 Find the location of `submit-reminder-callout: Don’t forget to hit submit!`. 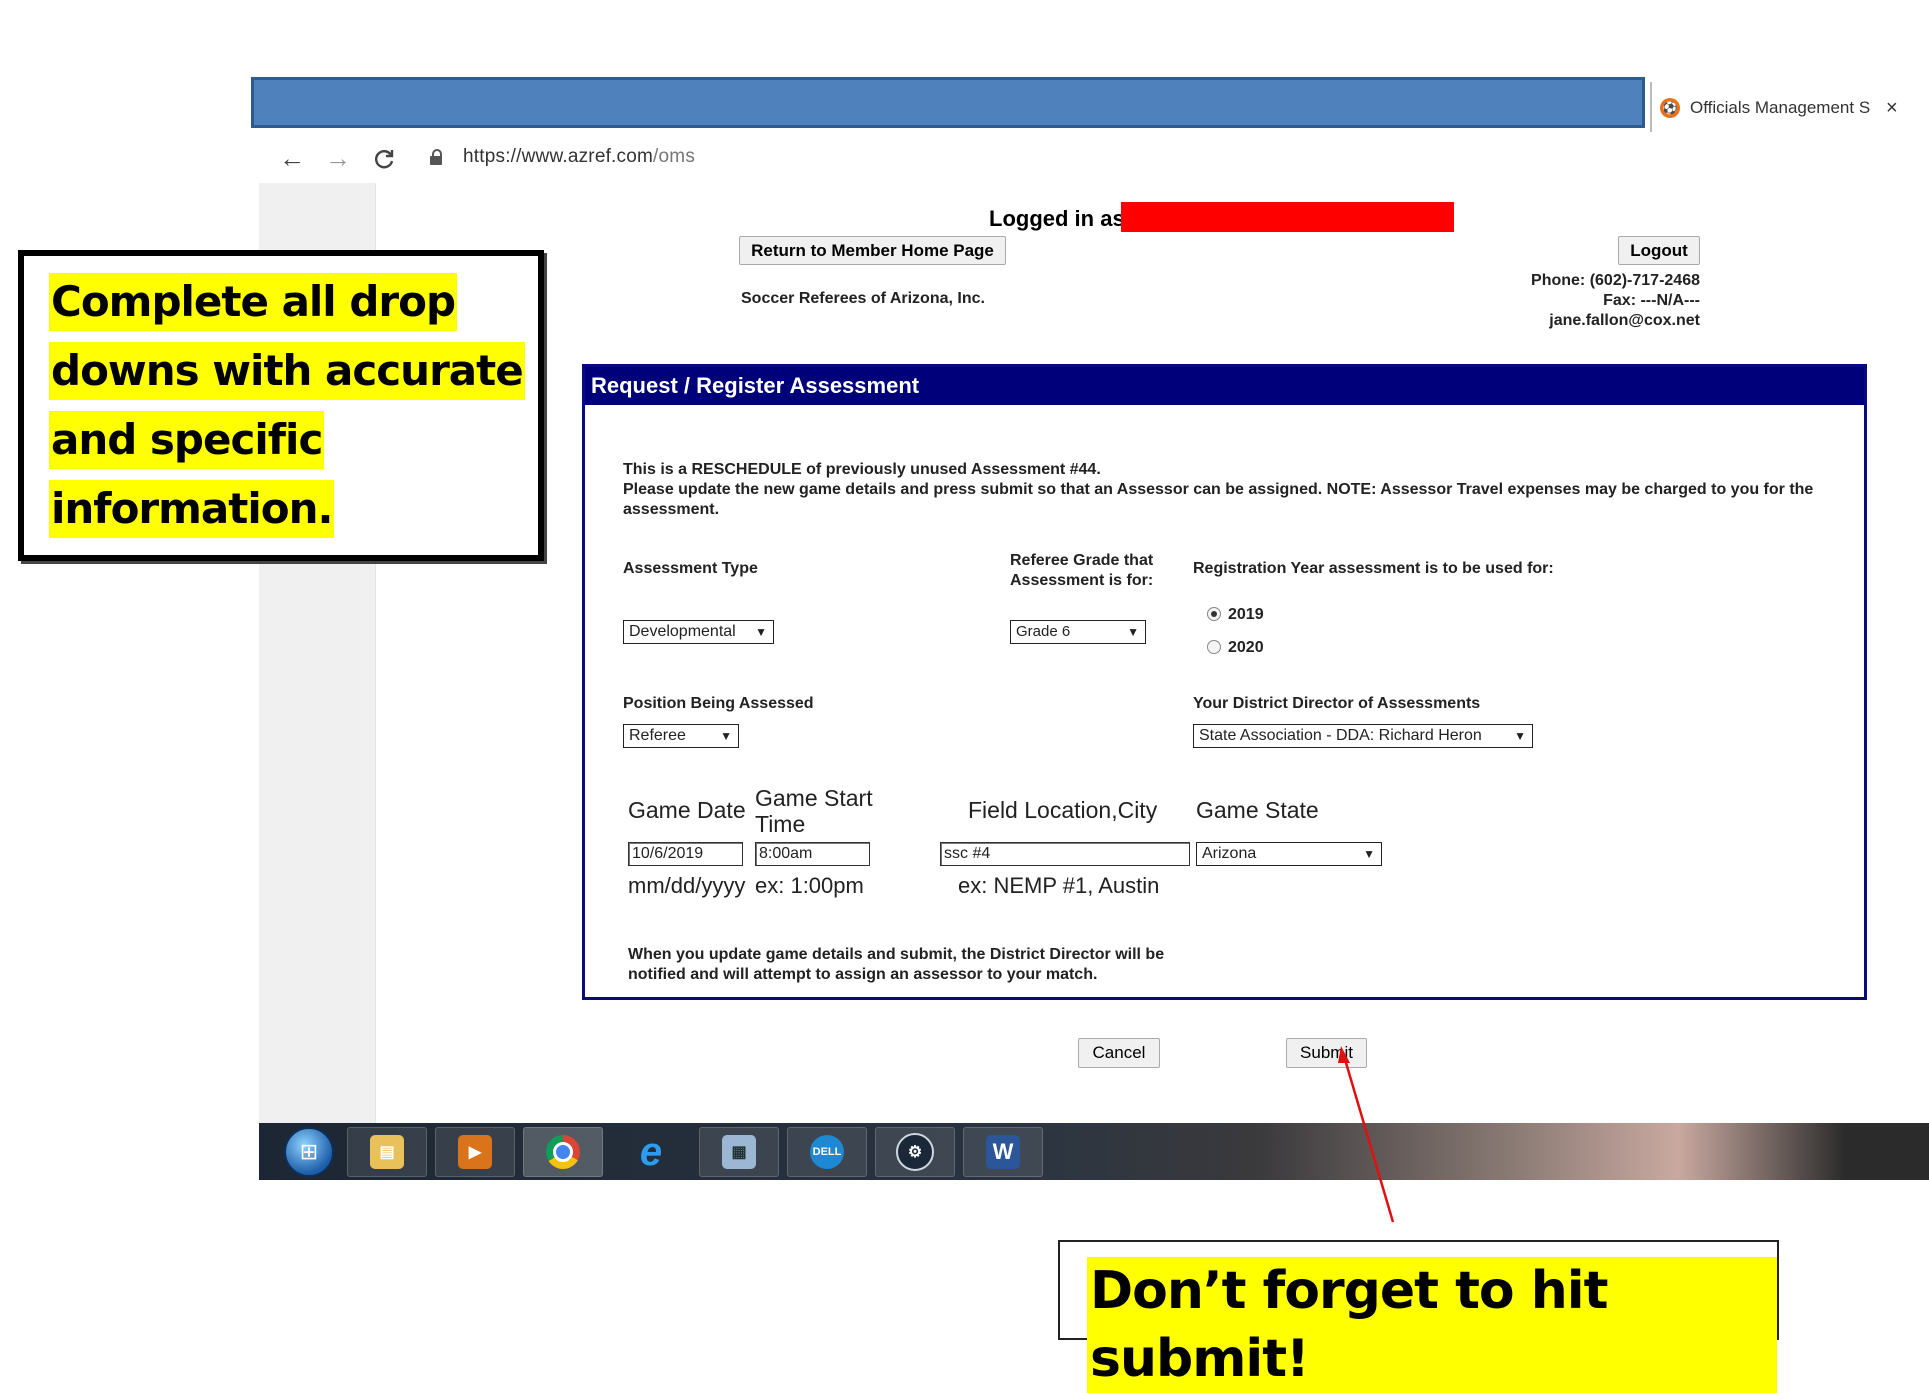

submit-reminder-callout: Don’t forget to hit submit! is located at coordinates (1418, 1316).